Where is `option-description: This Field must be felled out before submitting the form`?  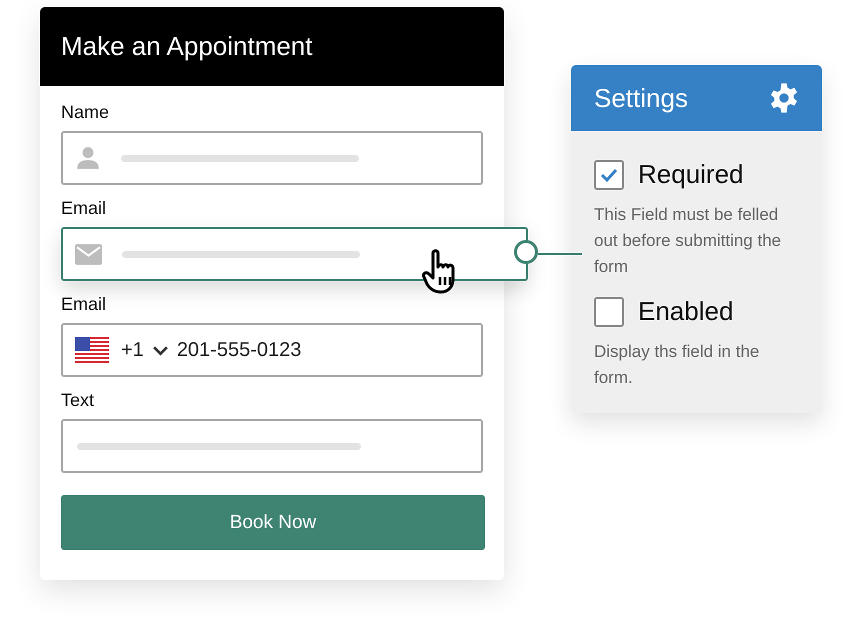
option-description: This Field must be felled out before submitting the form is located at coordinates (688, 241).